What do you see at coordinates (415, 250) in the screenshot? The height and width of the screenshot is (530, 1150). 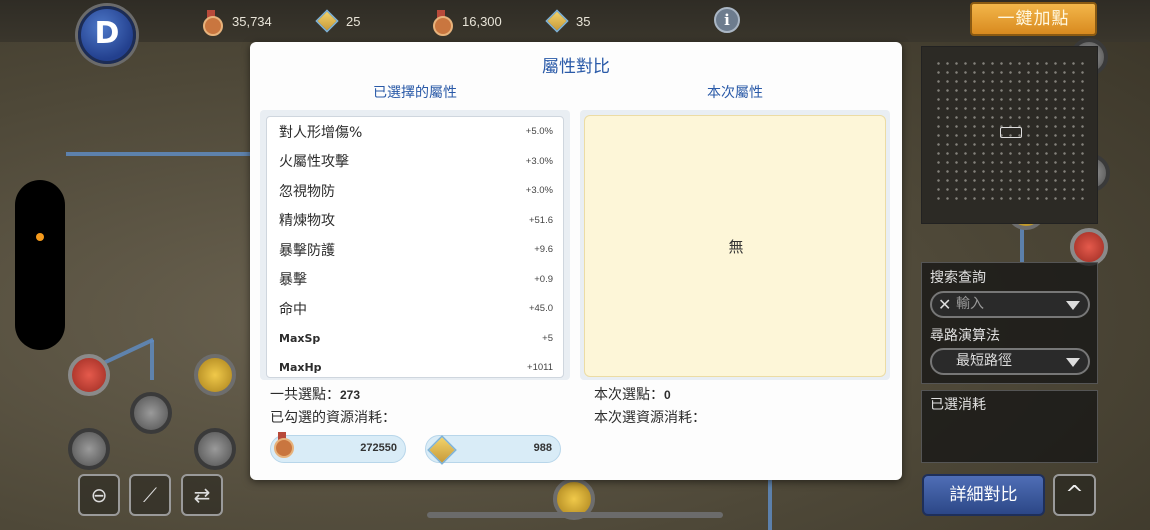 I see `list-item: 暴擊防護 +9.6` at bounding box center [415, 250].